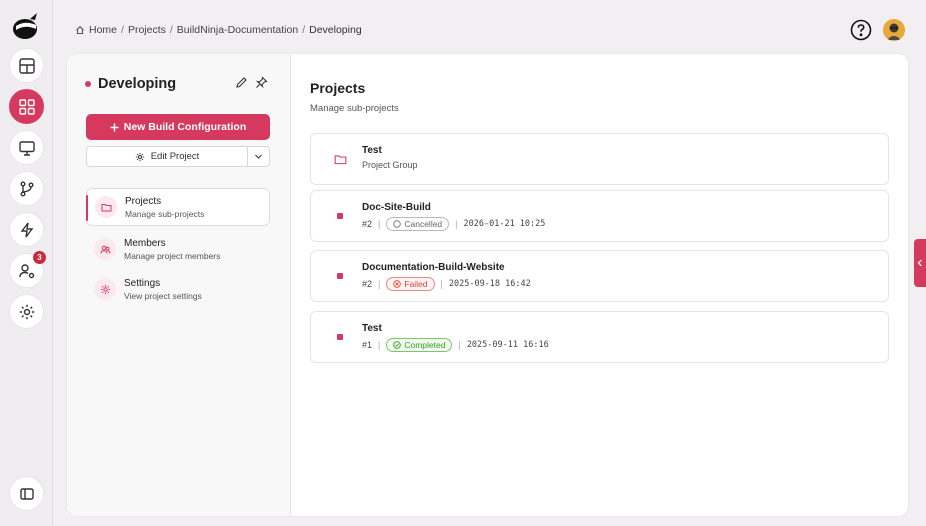  I want to click on side-panel-toggle, so click(920, 263).